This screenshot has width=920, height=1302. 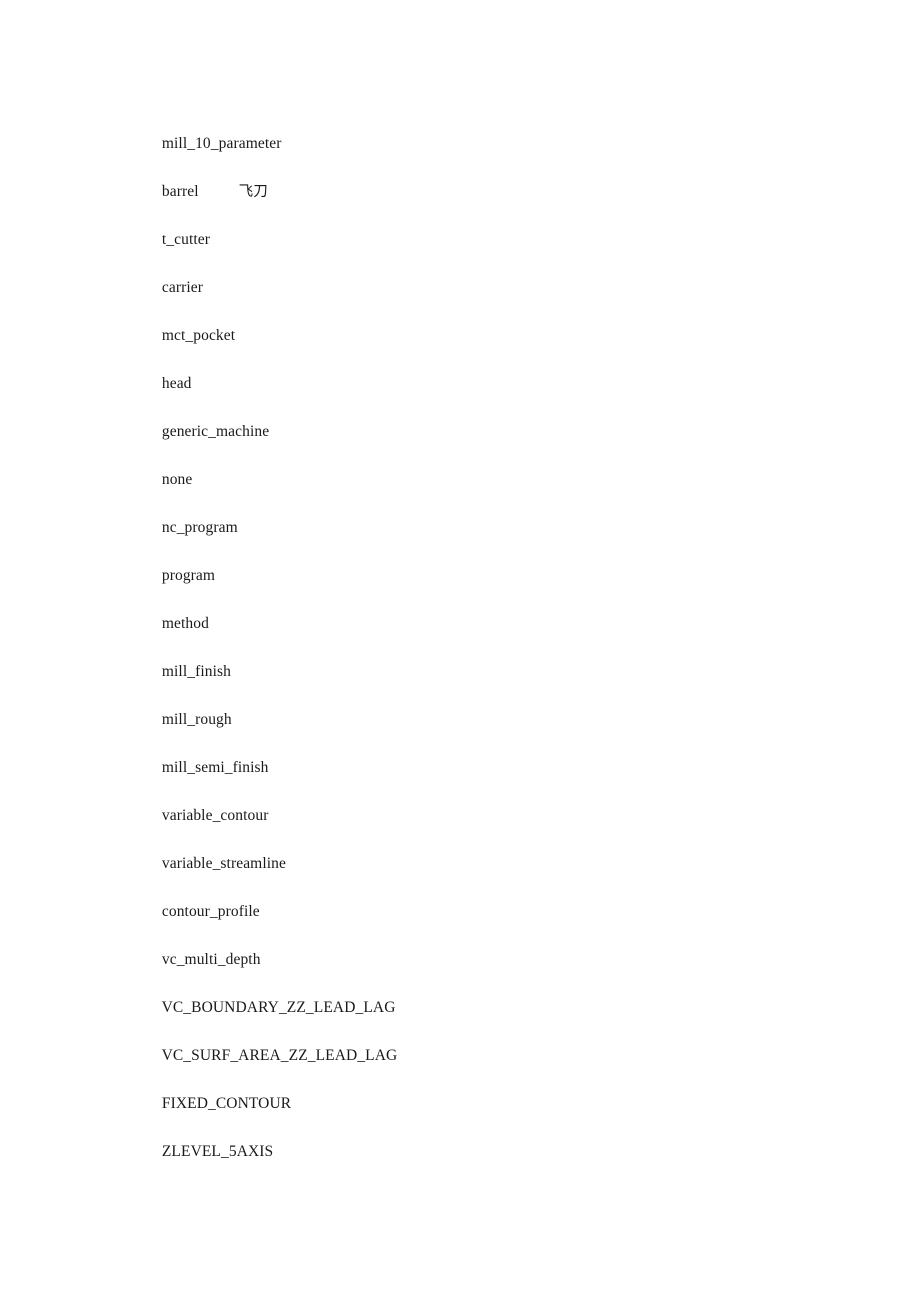 What do you see at coordinates (210, 911) in the screenshot?
I see `line-text: contour_profile` at bounding box center [210, 911].